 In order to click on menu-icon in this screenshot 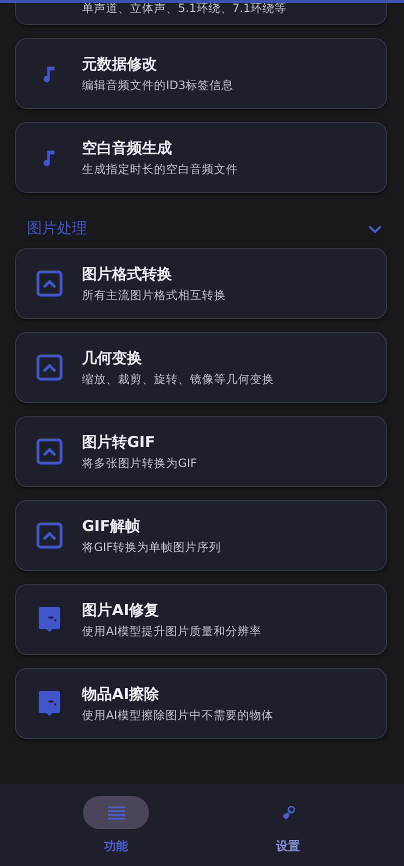, I will do `click(116, 812)`.